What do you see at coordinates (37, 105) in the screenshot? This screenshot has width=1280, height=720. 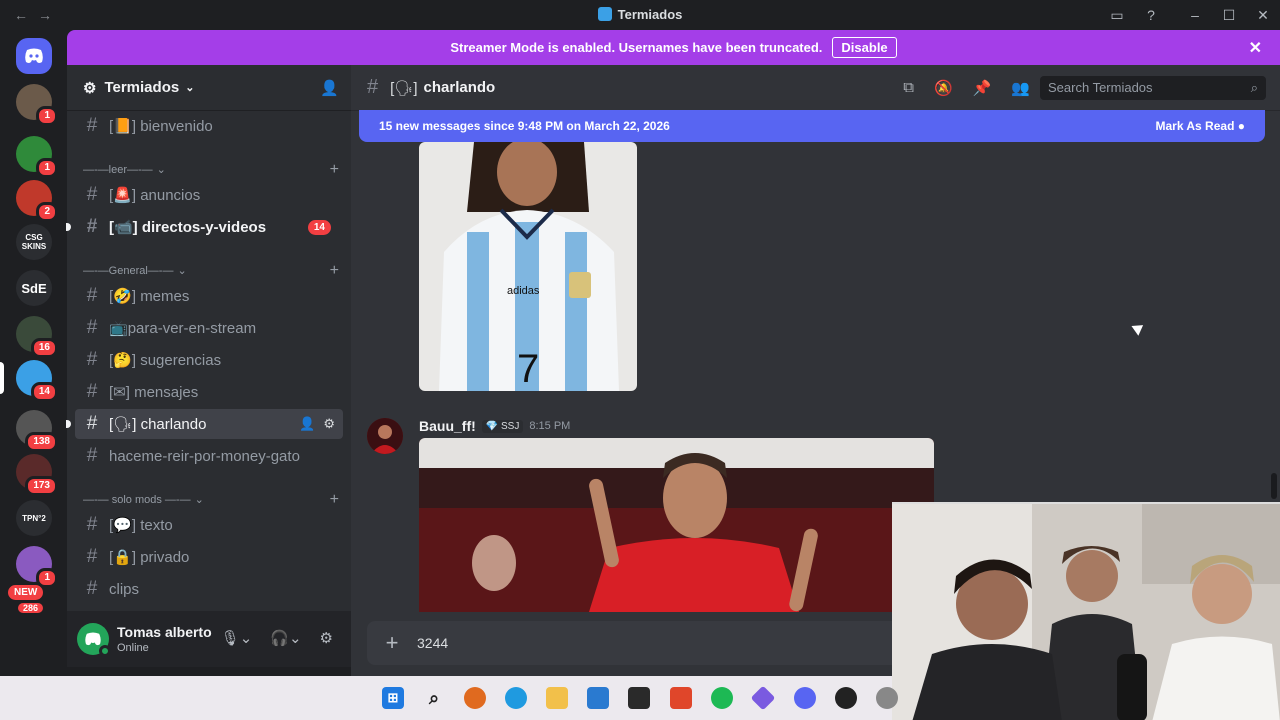 I see `server-icon-0: 1` at bounding box center [37, 105].